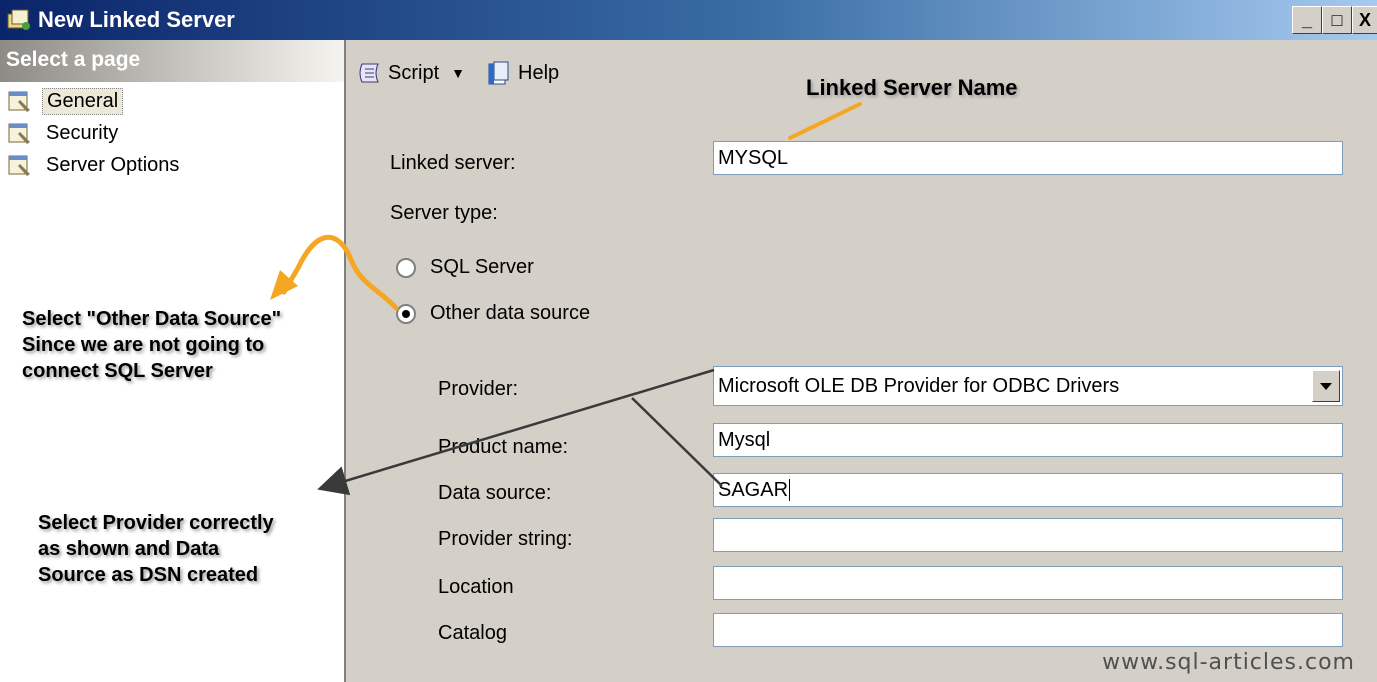  Describe the element at coordinates (677, 442) in the screenshot. I see `dark-arrow-data-source` at that location.